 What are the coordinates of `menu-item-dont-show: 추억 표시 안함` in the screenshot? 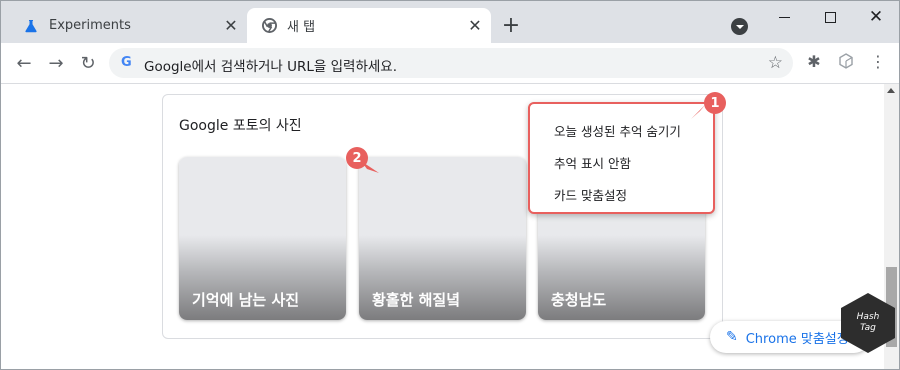 It's located at (592, 162).